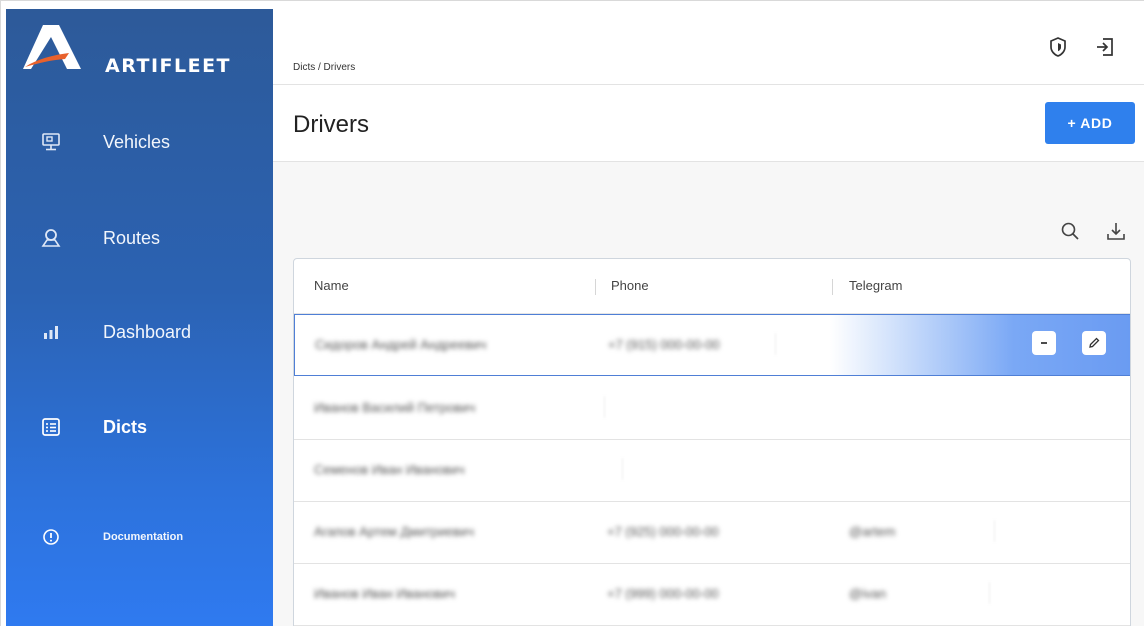 This screenshot has height=626, width=1144. I want to click on breadcrumb: Dicts / Drivers, so click(324, 67).